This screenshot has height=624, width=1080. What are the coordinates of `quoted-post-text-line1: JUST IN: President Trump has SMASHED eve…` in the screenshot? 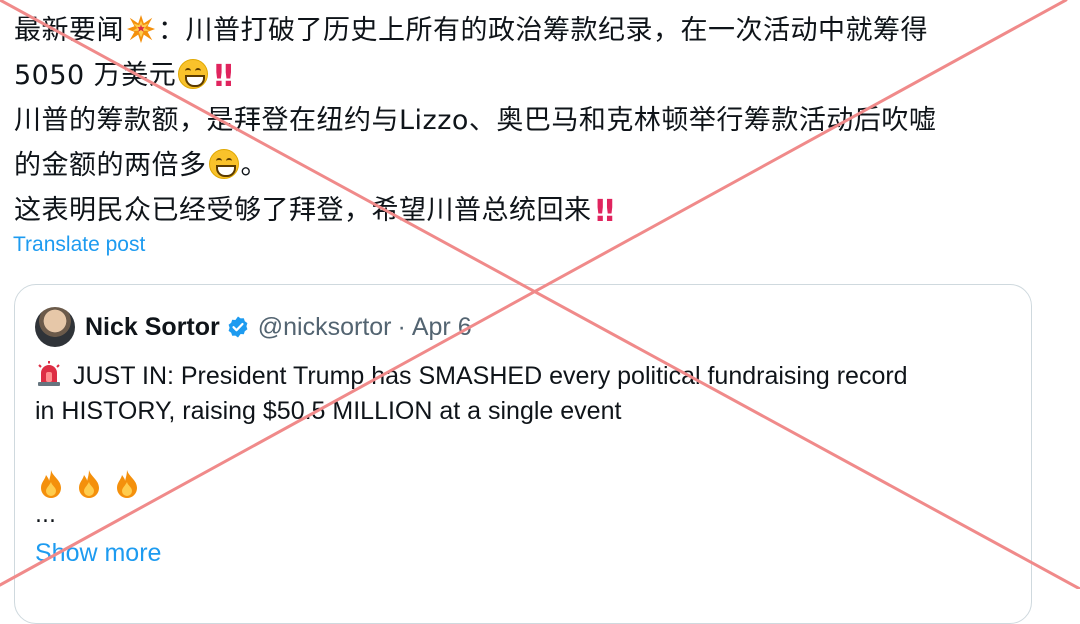 It's located at (490, 376).